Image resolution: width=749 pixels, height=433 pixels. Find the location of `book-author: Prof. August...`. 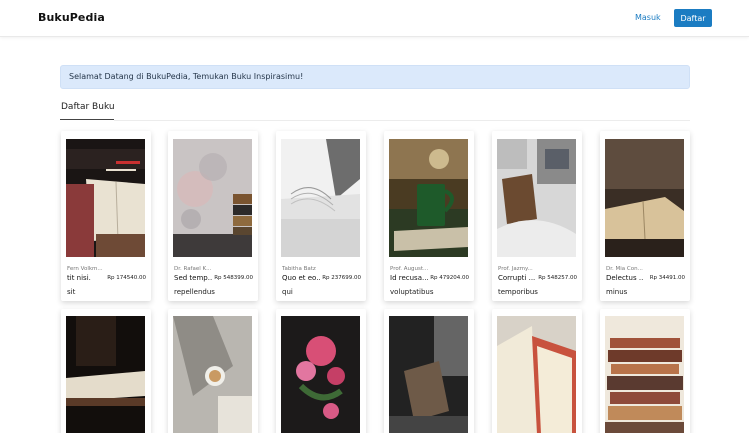

book-author: Prof. August... is located at coordinates (409, 269).